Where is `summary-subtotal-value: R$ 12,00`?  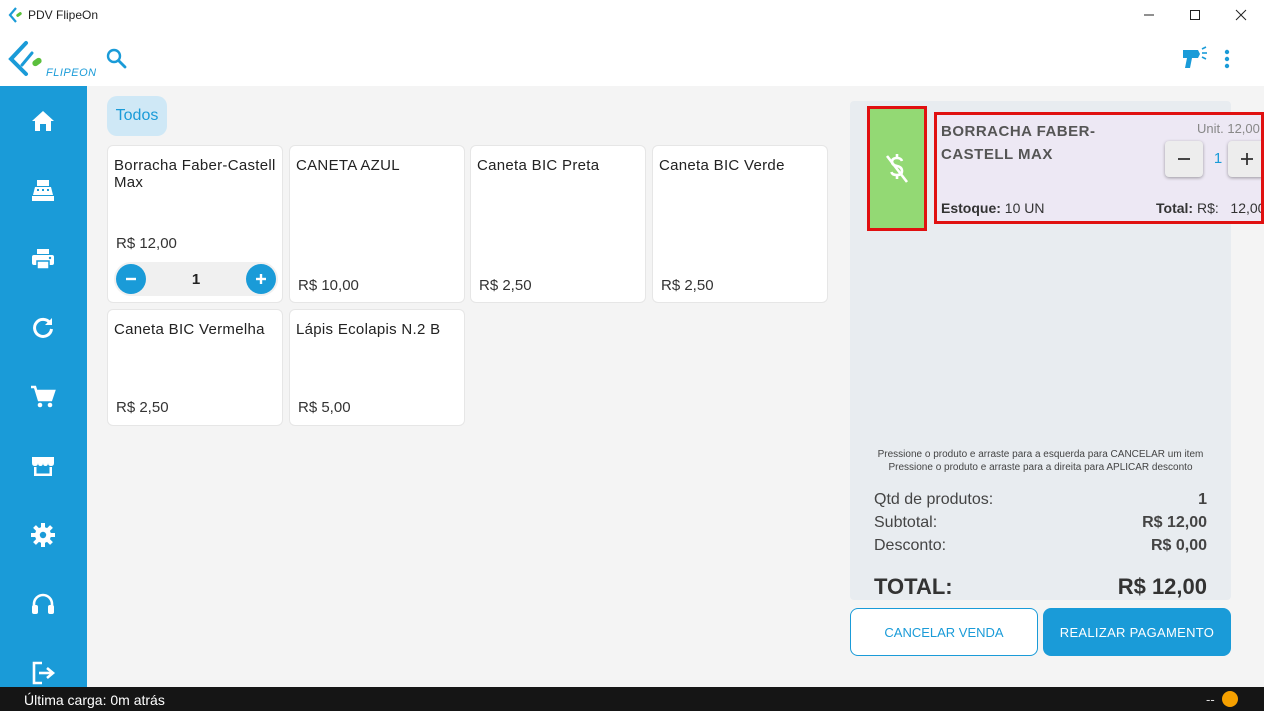 summary-subtotal-value: R$ 12,00 is located at coordinates (1174, 522).